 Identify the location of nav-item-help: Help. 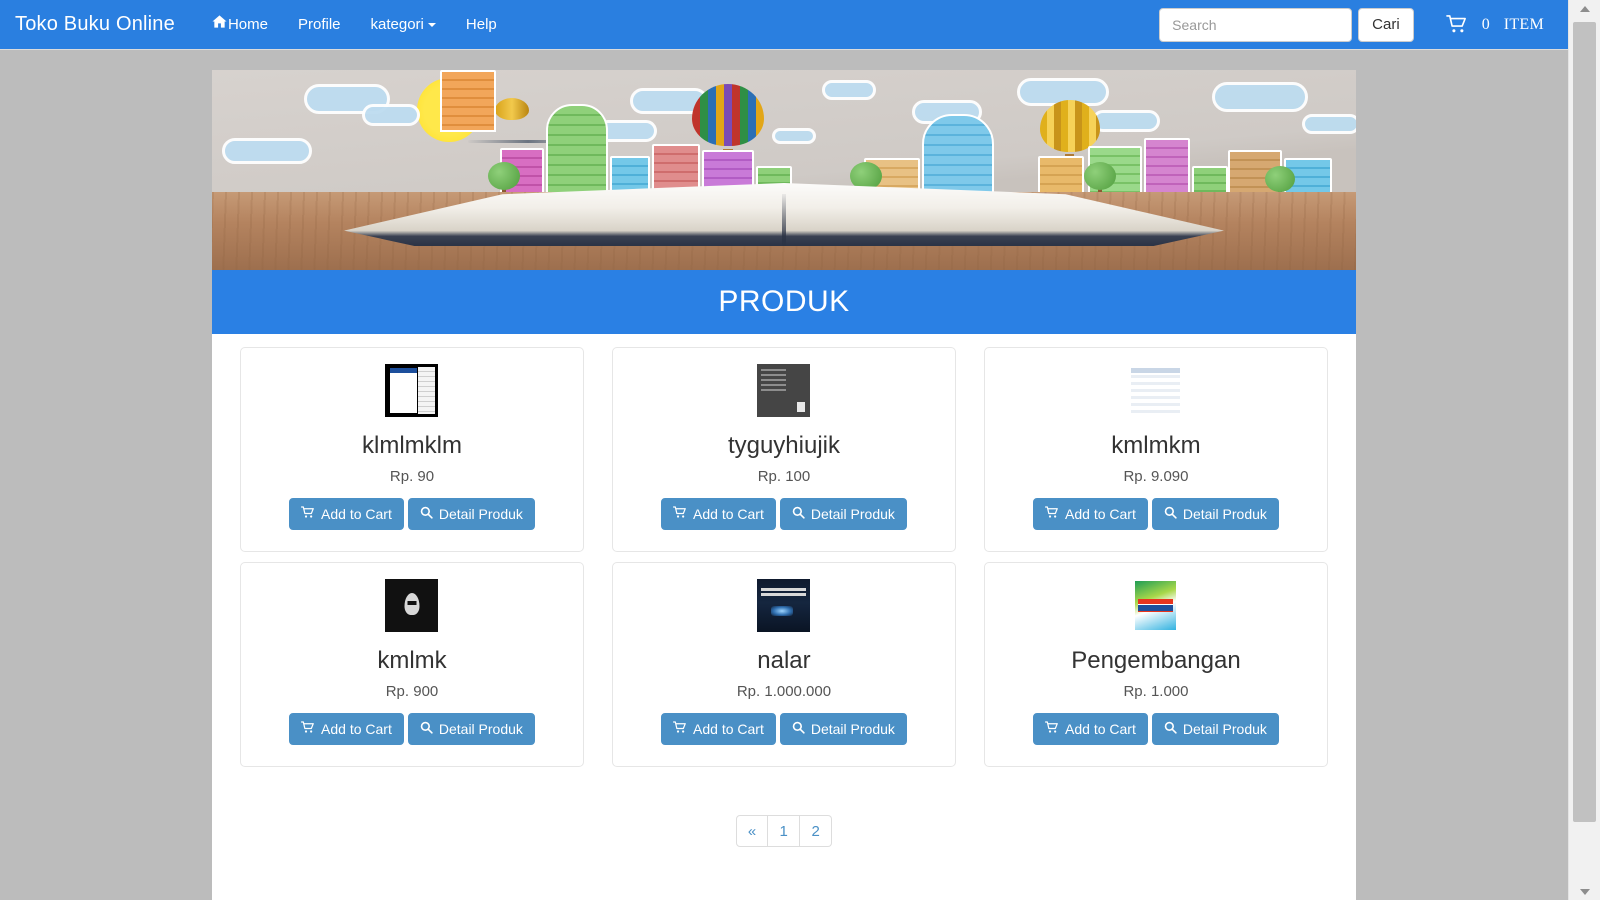
(481, 25).